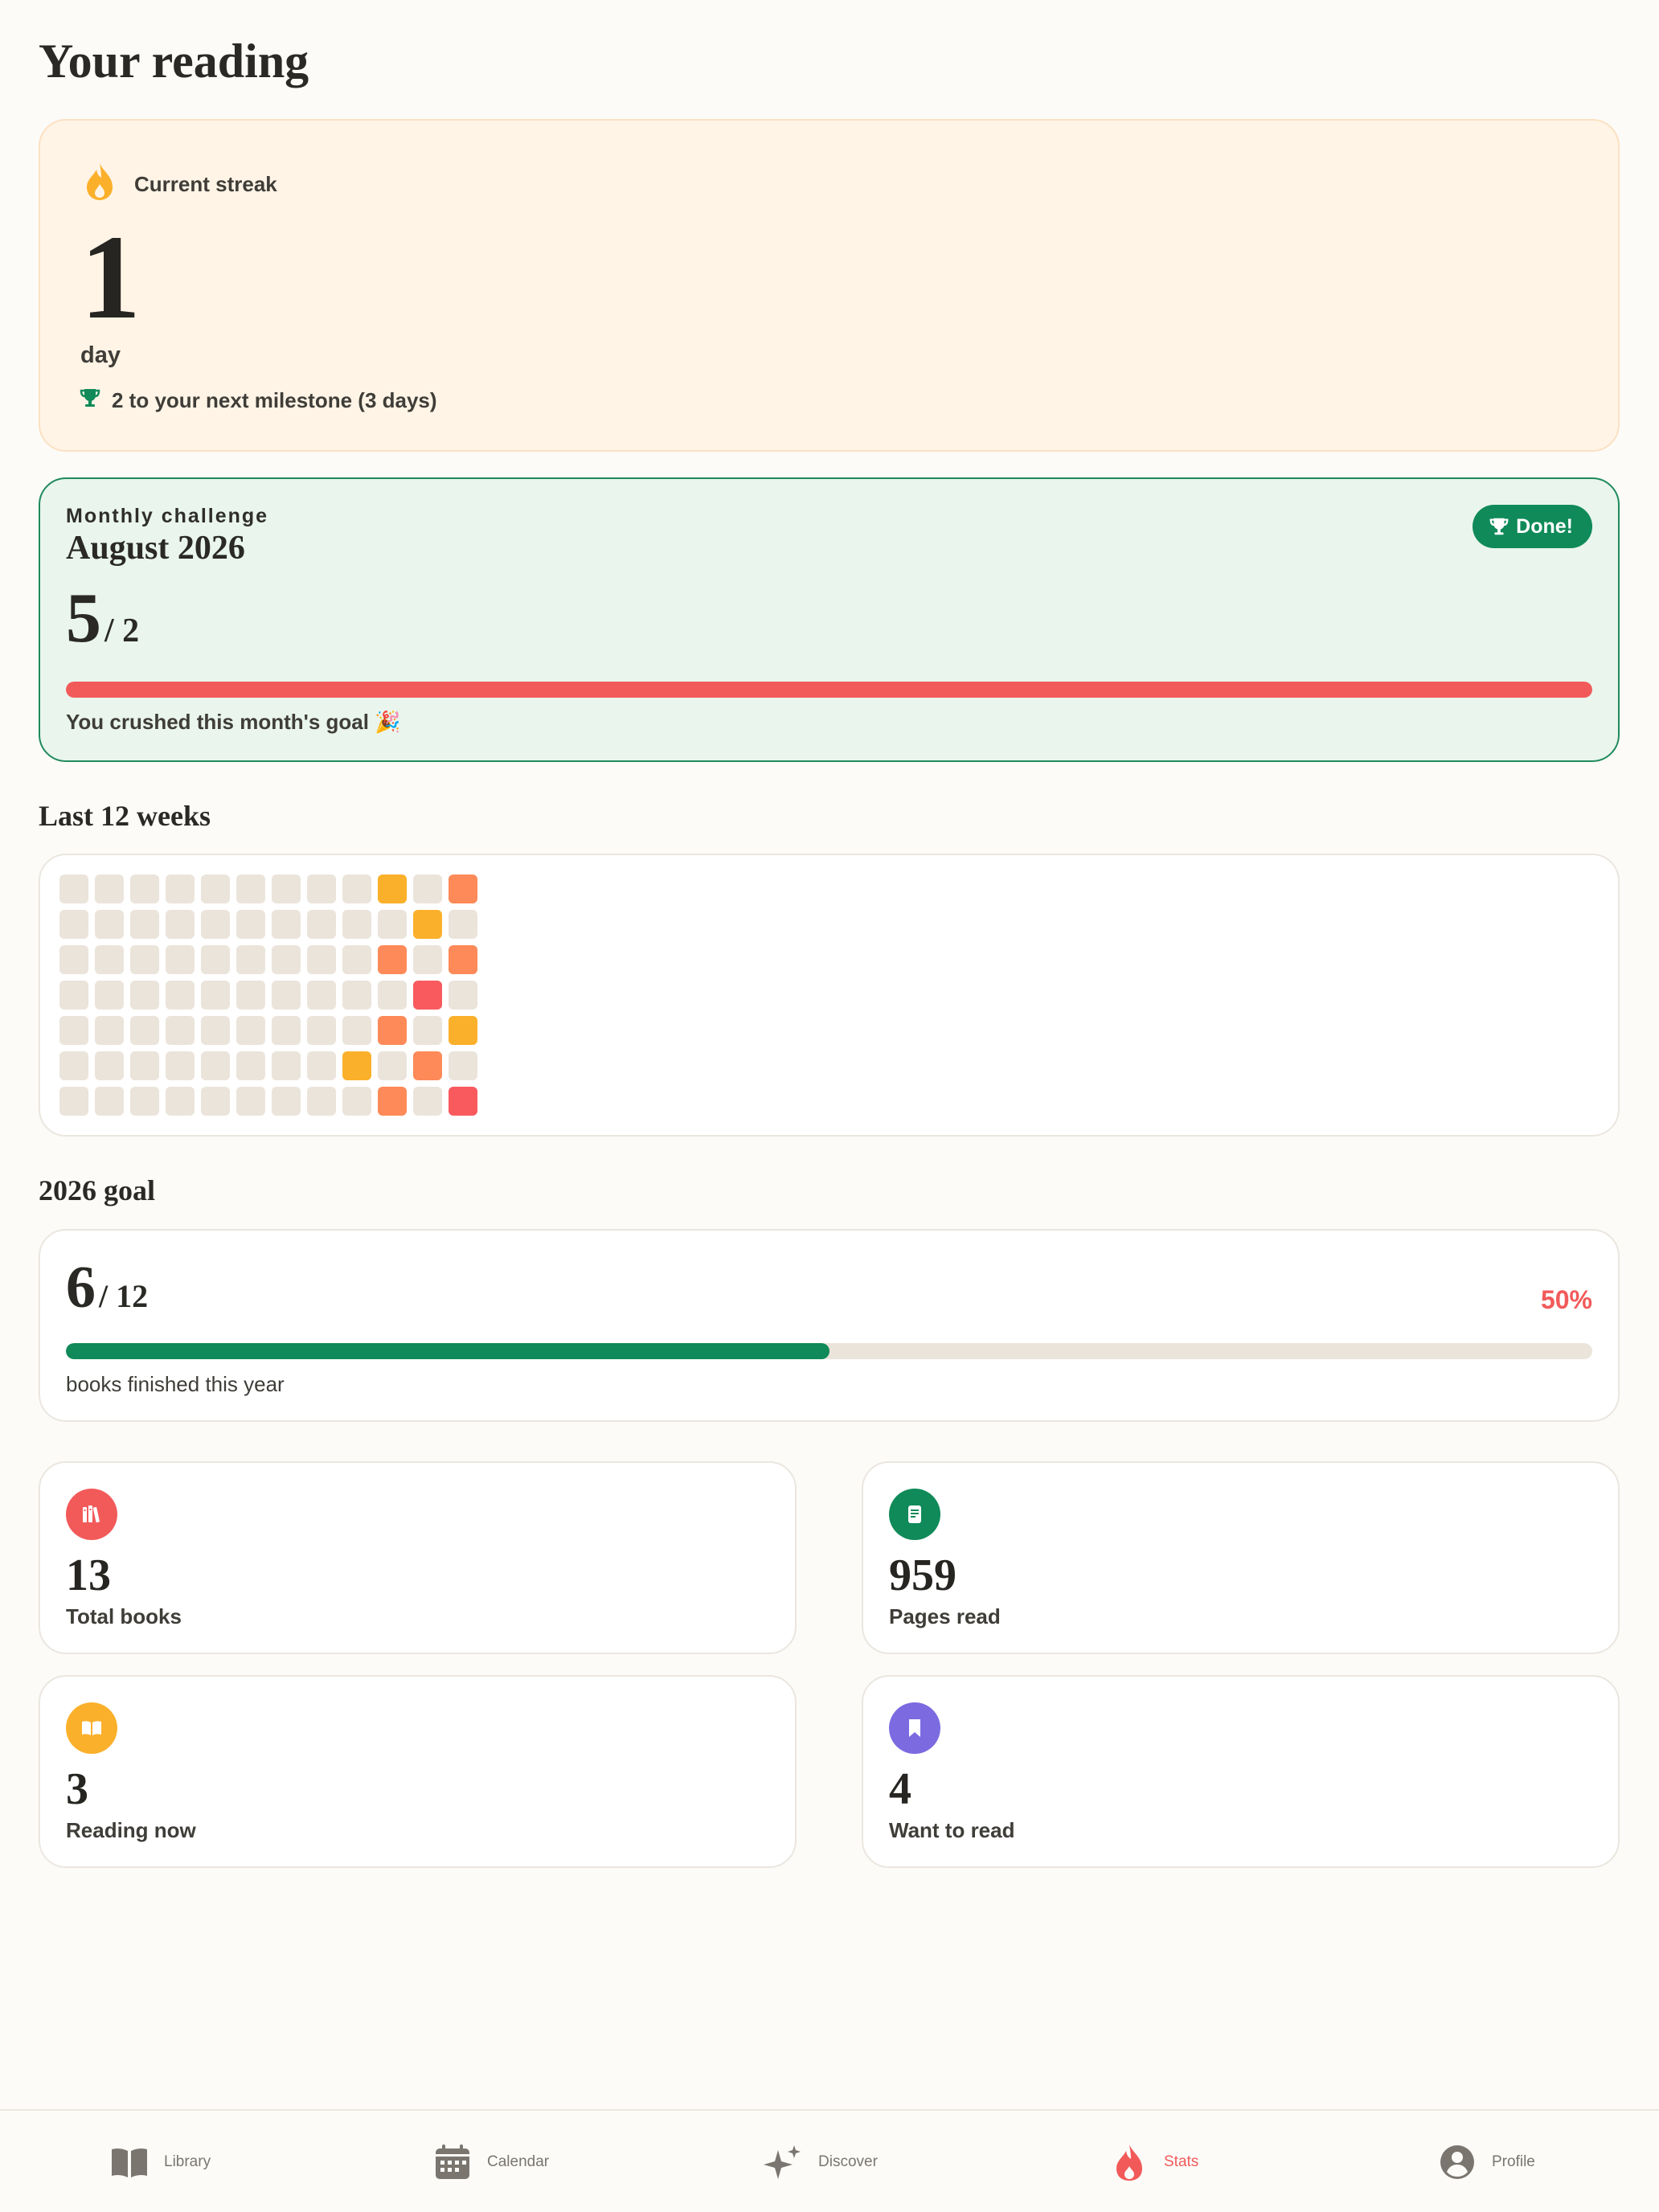 This screenshot has height=2212, width=1659. Describe the element at coordinates (175, 1384) in the screenshot. I see `goal-subtitle: books finished this year` at that location.